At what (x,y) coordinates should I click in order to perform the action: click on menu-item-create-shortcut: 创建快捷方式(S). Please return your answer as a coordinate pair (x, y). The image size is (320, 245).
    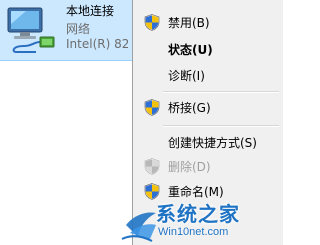
    Looking at the image, I should click on (208, 142).